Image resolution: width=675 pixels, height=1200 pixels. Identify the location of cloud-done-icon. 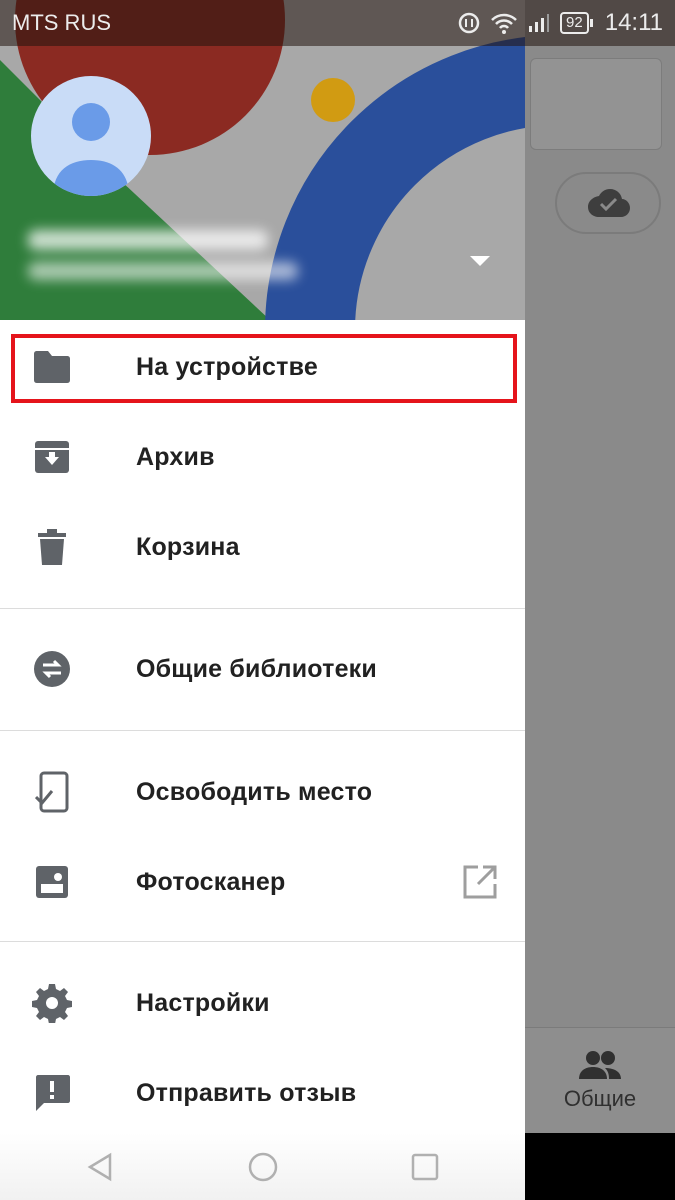
(609, 203).